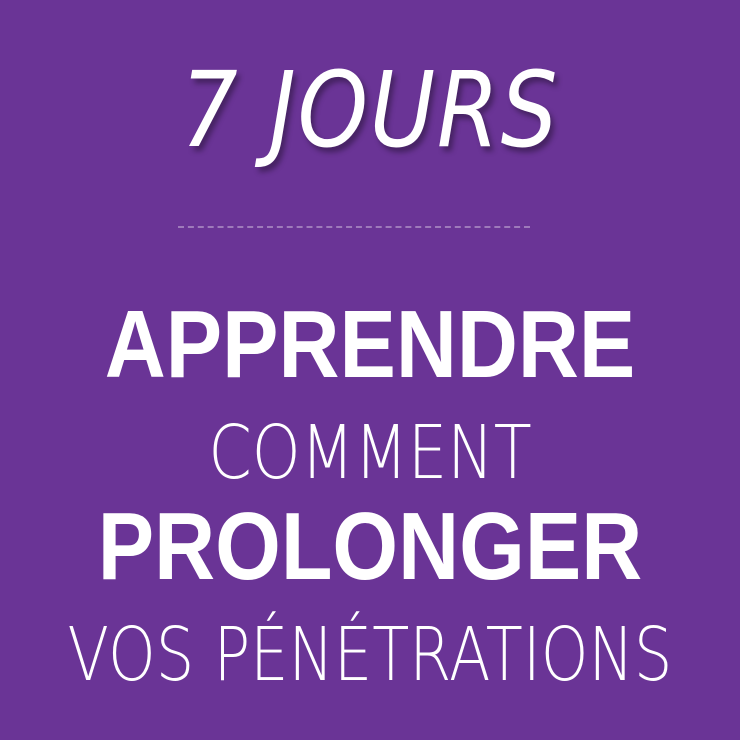 Image resolution: width=740 pixels, height=740 pixels. Describe the element at coordinates (370, 344) in the screenshot. I see `line-apprendre: APPRENDRE` at that location.